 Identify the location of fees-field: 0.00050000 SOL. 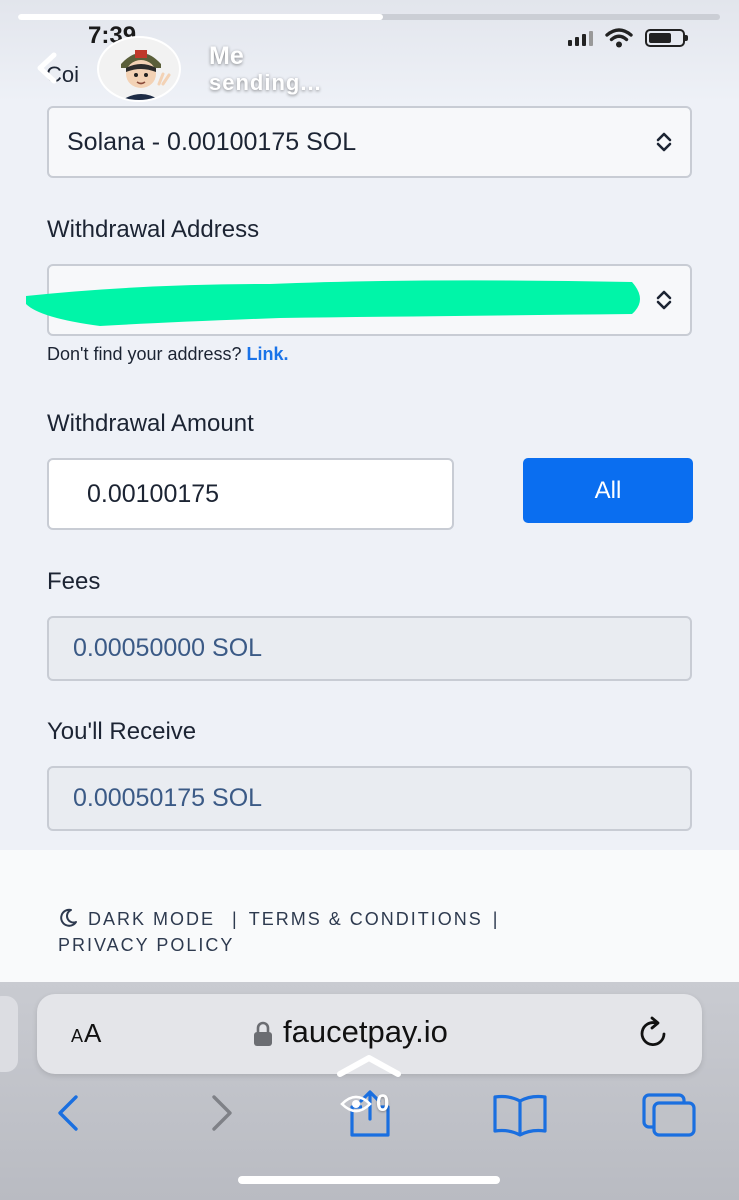
(369, 648).